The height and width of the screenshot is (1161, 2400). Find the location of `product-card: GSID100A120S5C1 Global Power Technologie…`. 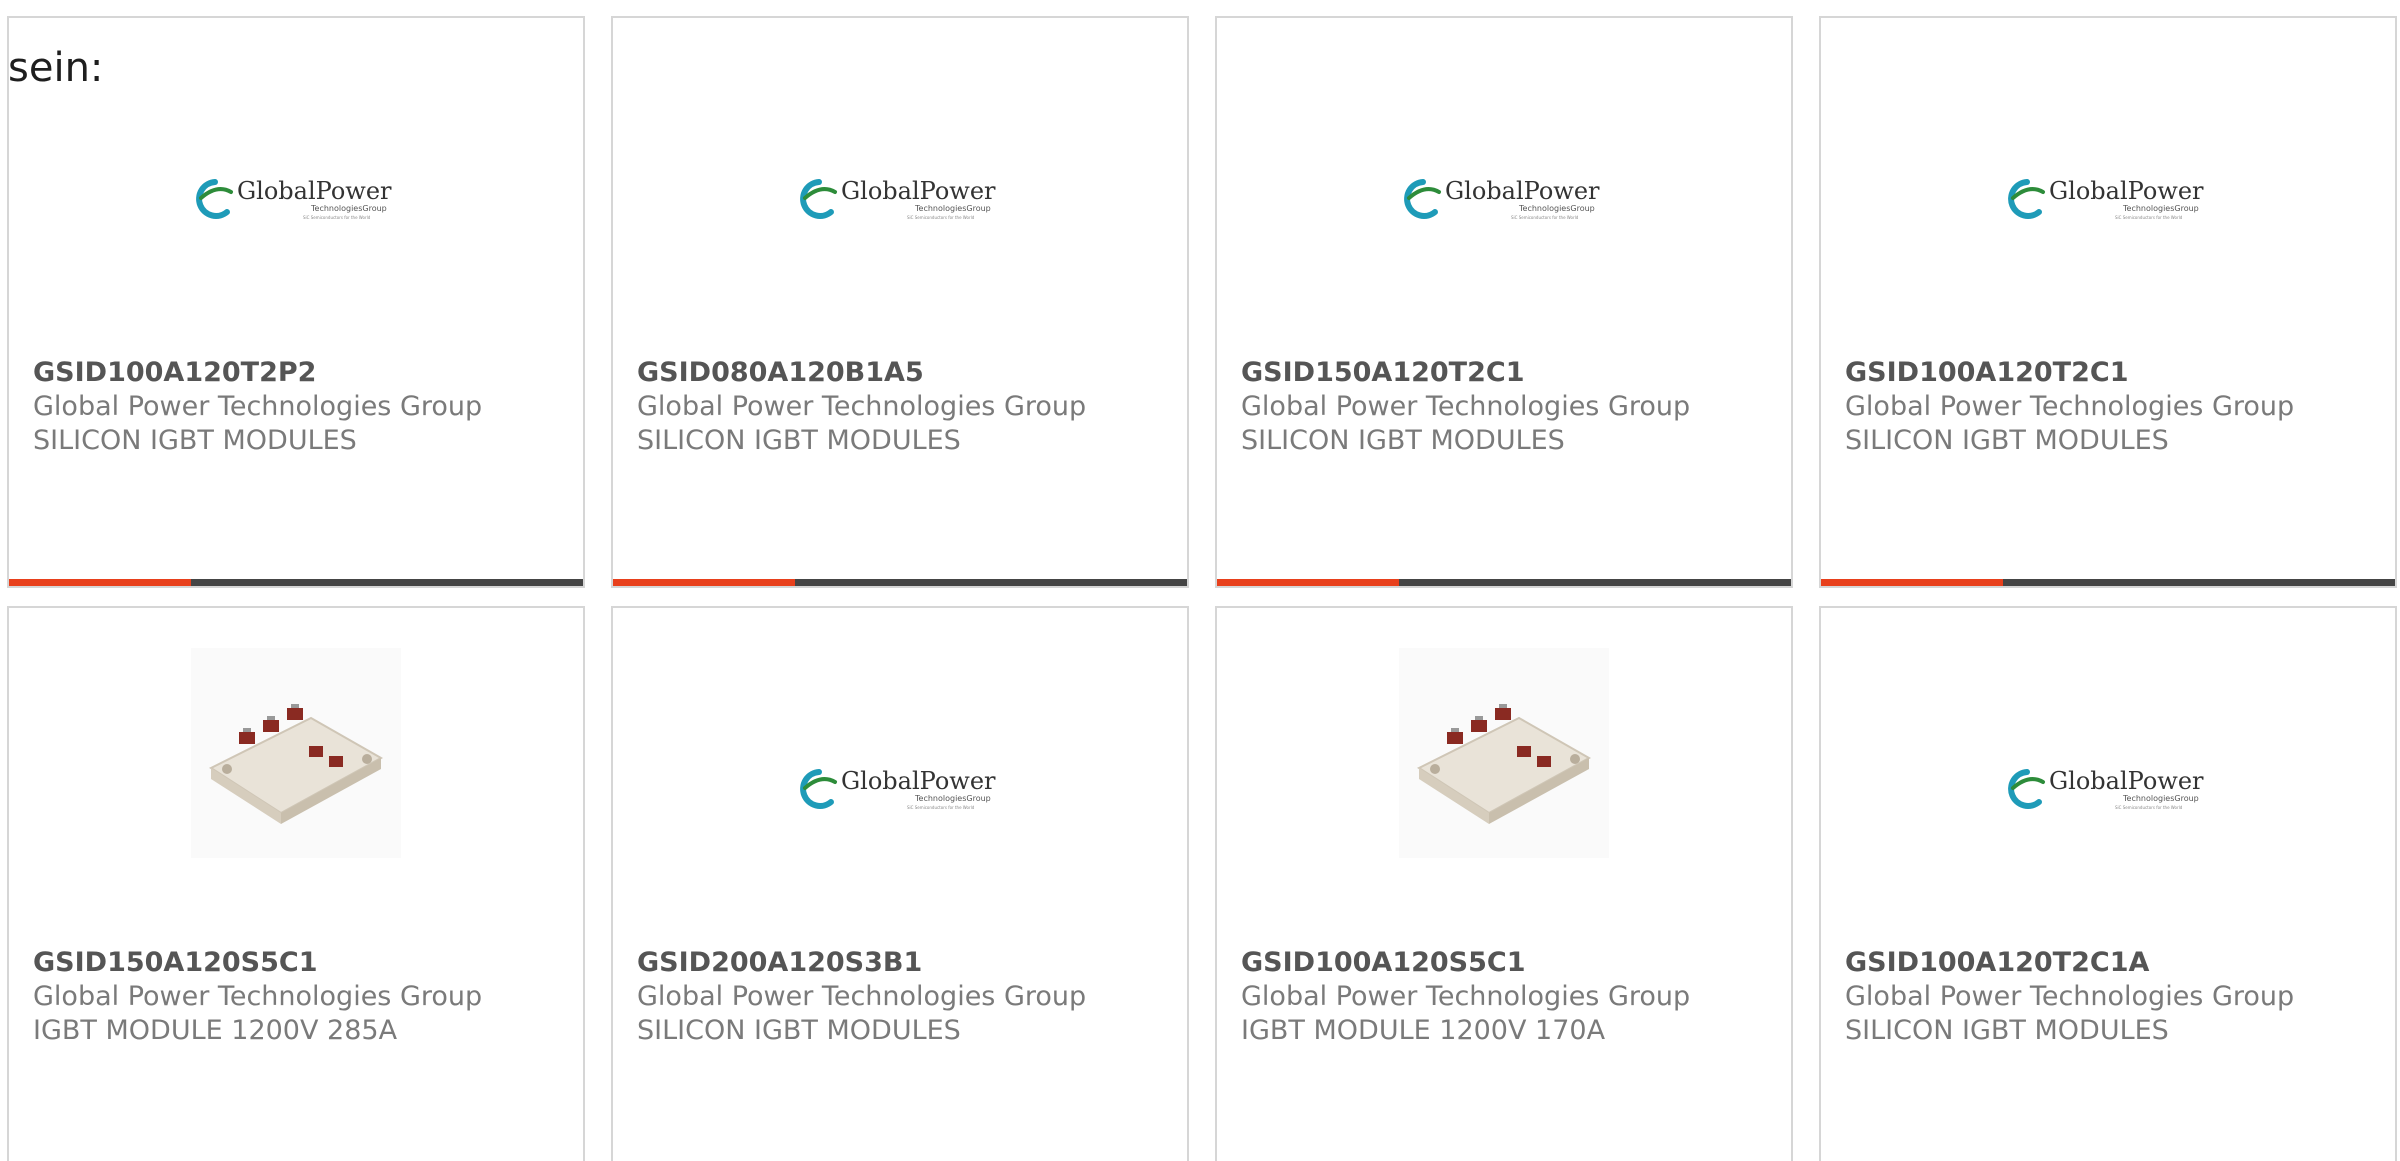

product-card: GSID100A120S5C1 Global Power Technologie… is located at coordinates (1504, 883).